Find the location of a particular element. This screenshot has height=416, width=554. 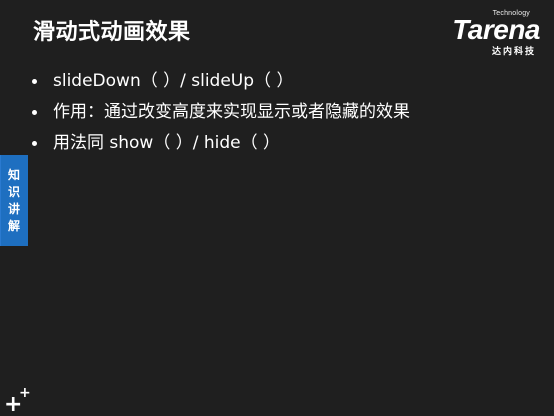

knowledge-explanation-tab: 知 识 讲 解 is located at coordinates (14, 200).